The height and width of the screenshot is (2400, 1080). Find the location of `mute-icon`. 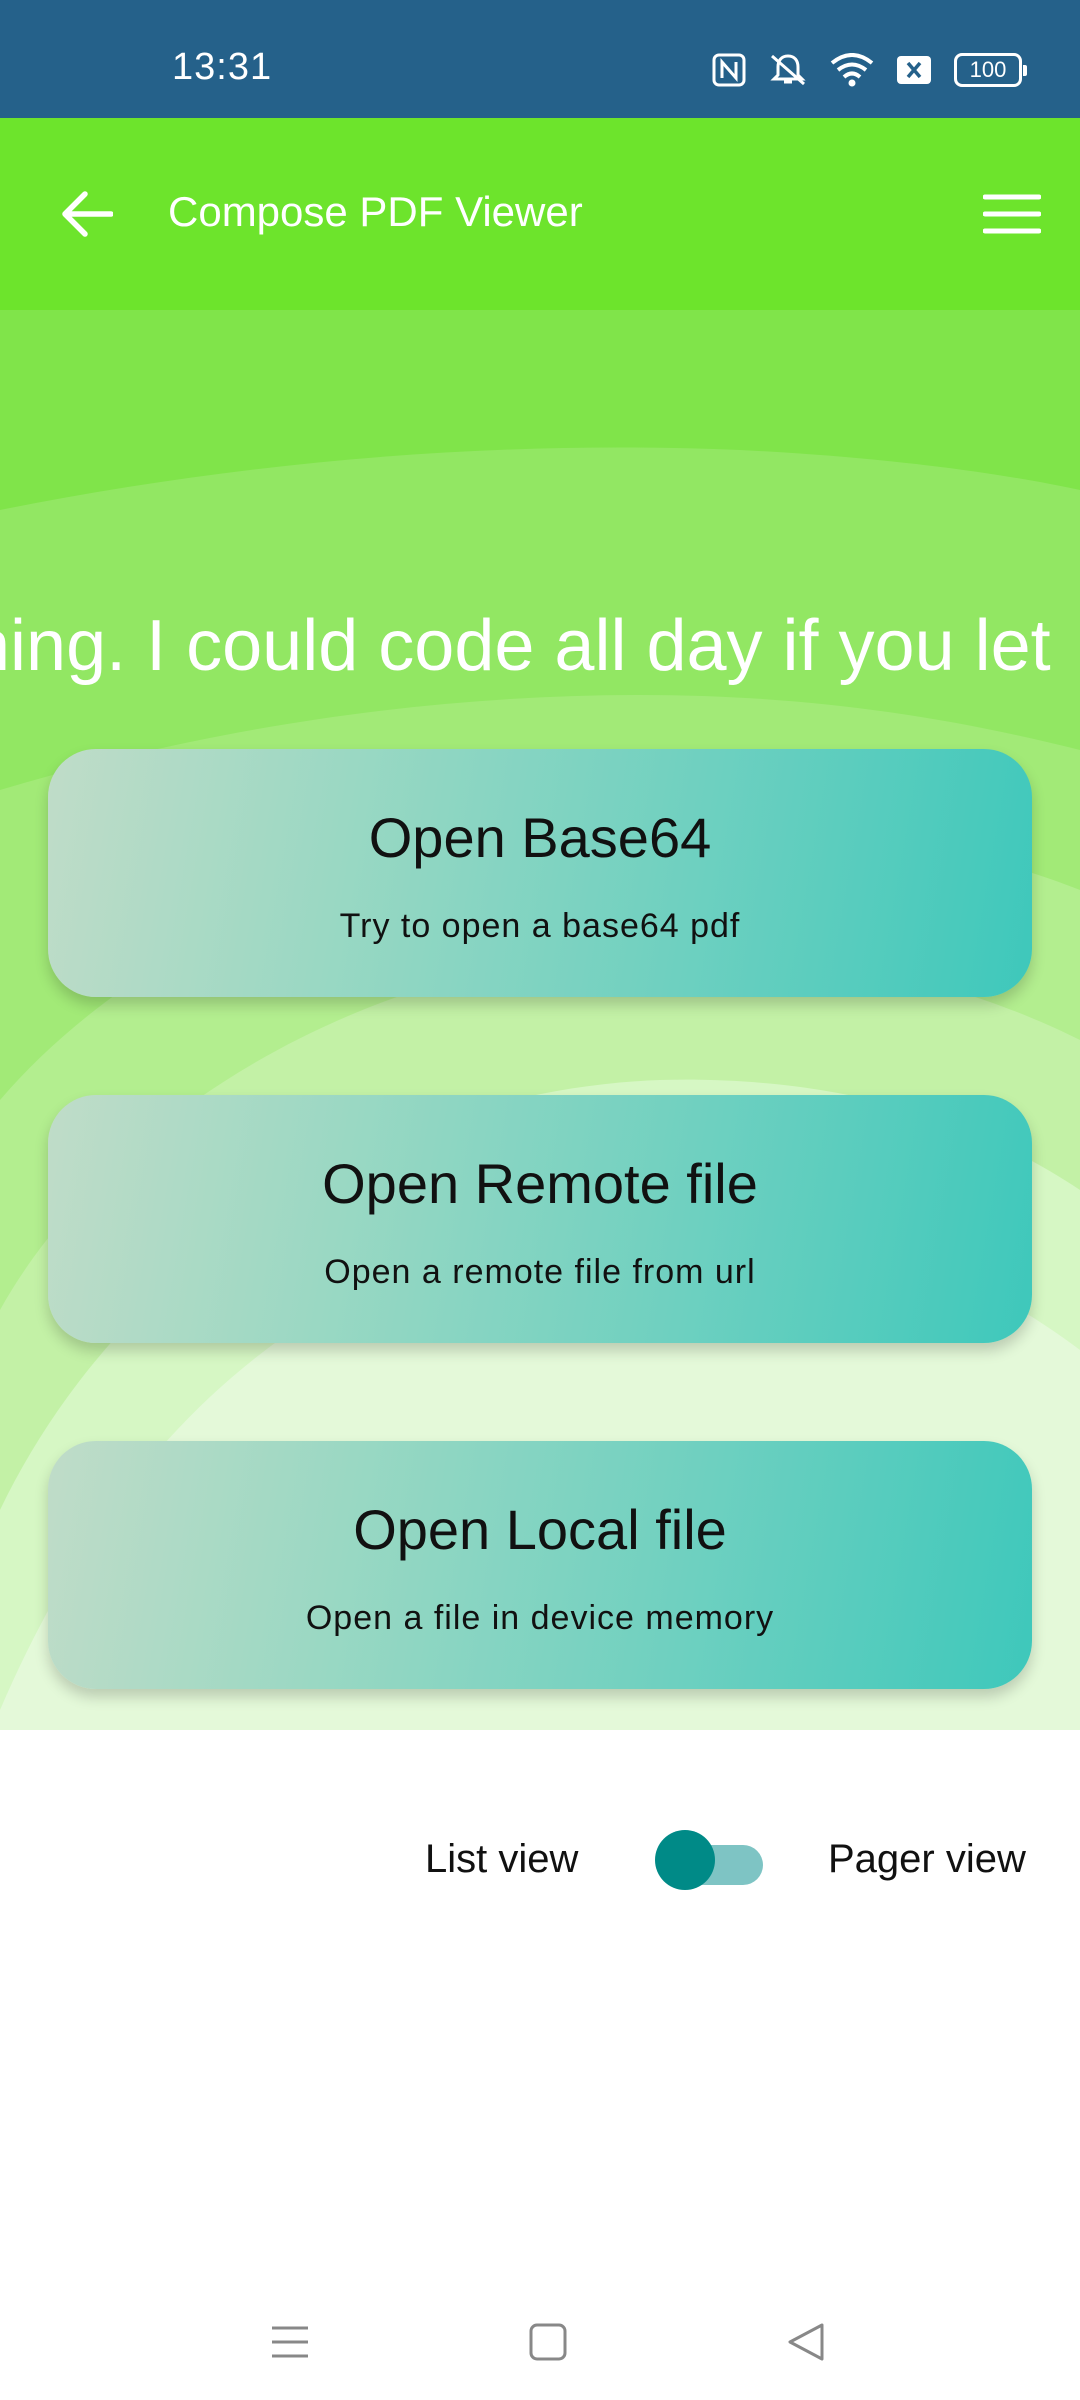

mute-icon is located at coordinates (788, 70).